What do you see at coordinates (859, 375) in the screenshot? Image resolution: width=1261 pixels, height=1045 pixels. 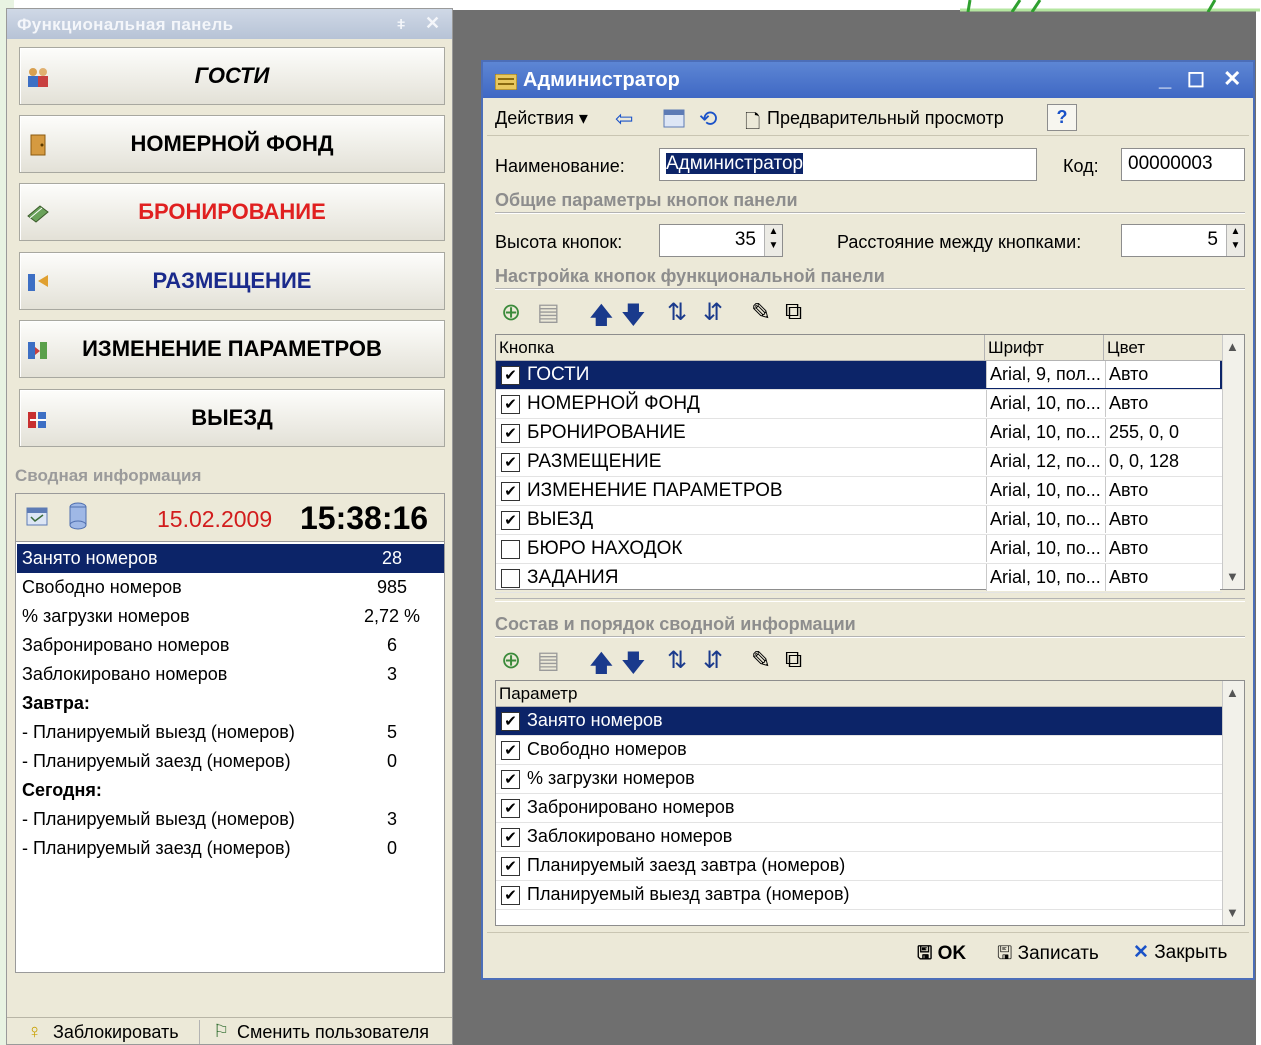 I see `grid-row: ✔ ГОСТИ Arial, 9, пол... Авто` at bounding box center [859, 375].